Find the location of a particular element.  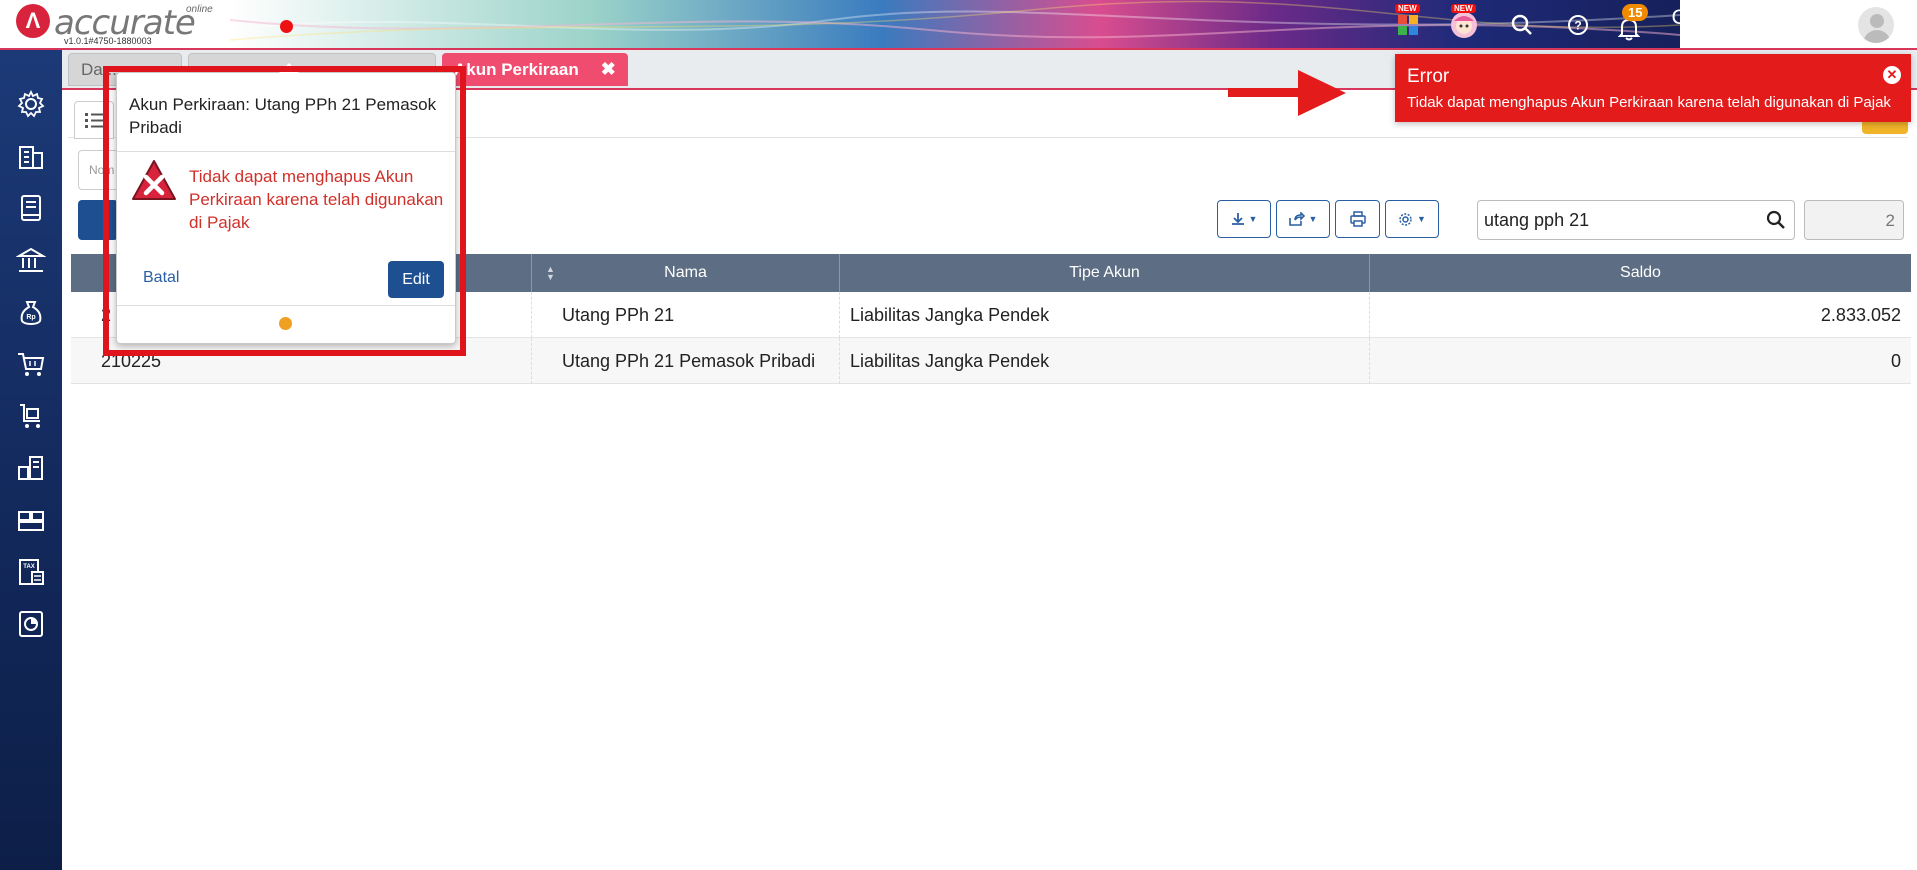

help-button: ? is located at coordinates (1578, 25).